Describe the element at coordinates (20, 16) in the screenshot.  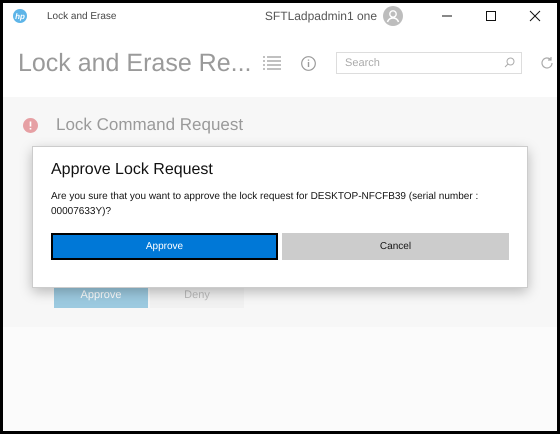
I see `app-logo: hp` at that location.